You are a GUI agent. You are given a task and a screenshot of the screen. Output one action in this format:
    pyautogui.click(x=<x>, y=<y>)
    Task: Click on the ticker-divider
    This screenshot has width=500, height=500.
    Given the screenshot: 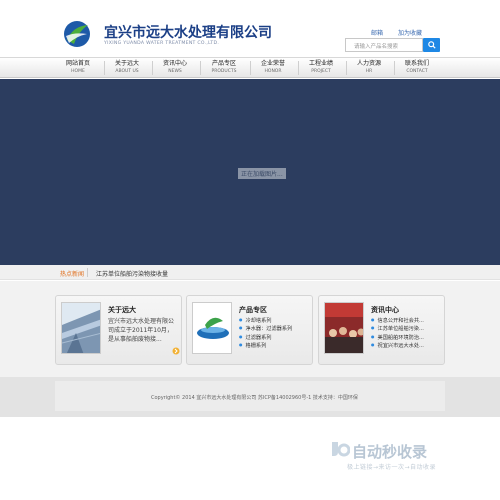 What is the action you would take?
    pyautogui.click(x=87, y=272)
    